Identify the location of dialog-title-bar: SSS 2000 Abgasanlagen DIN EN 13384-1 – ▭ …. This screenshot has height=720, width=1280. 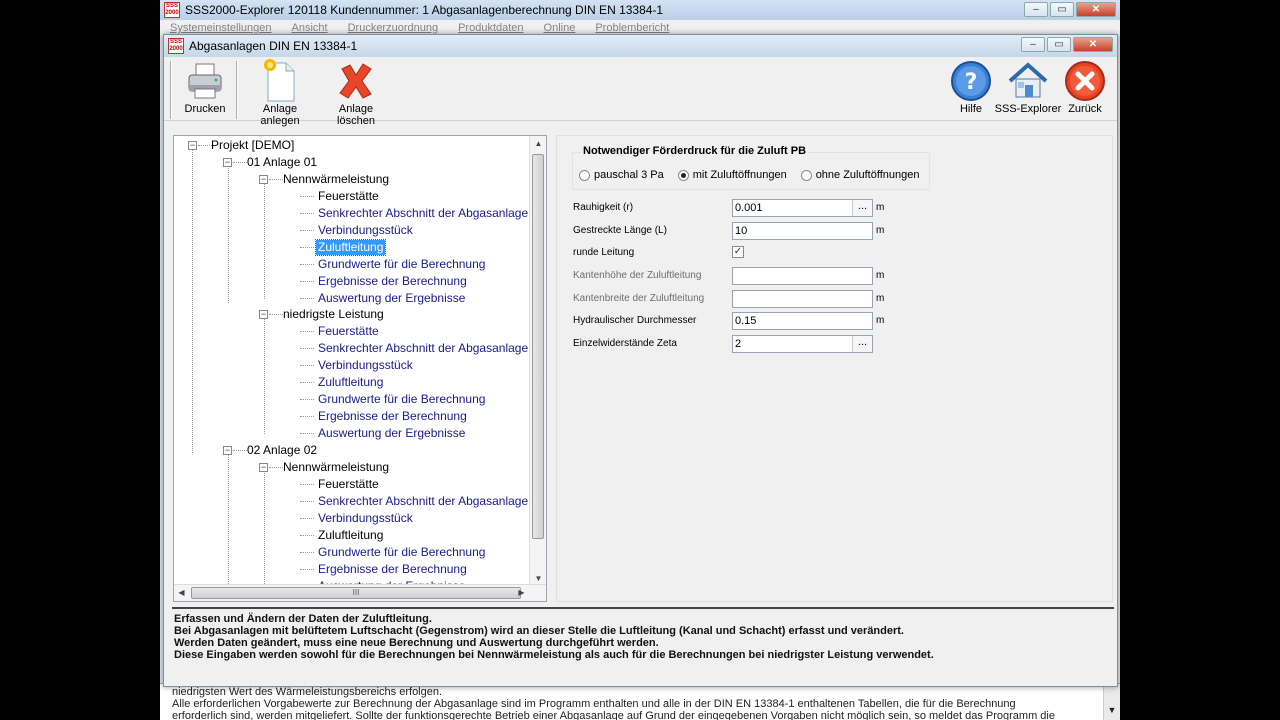
(640, 46).